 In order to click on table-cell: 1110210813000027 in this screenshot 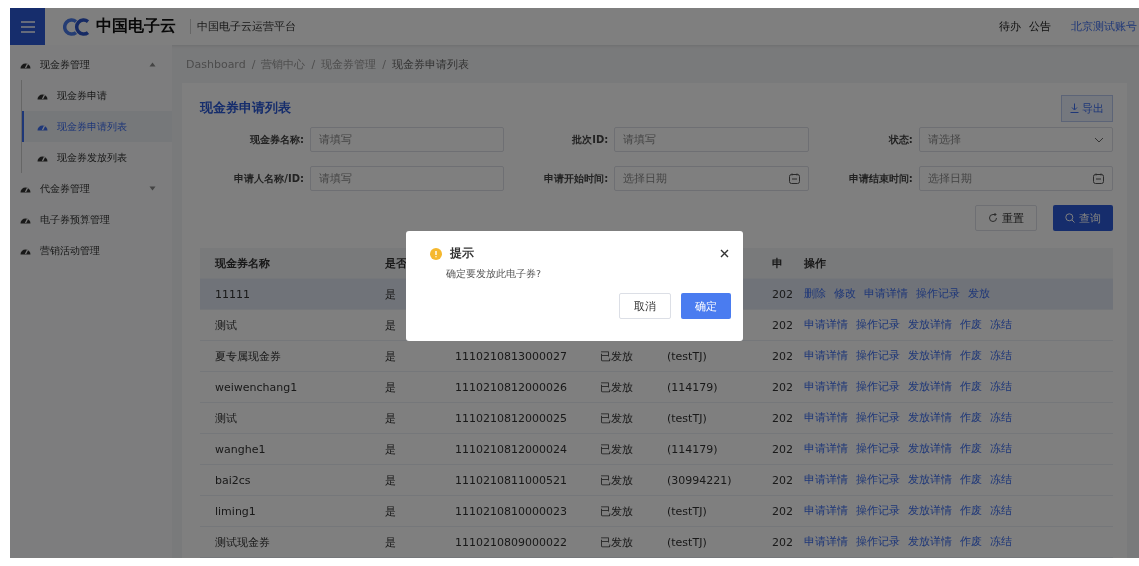, I will do `click(511, 356)`.